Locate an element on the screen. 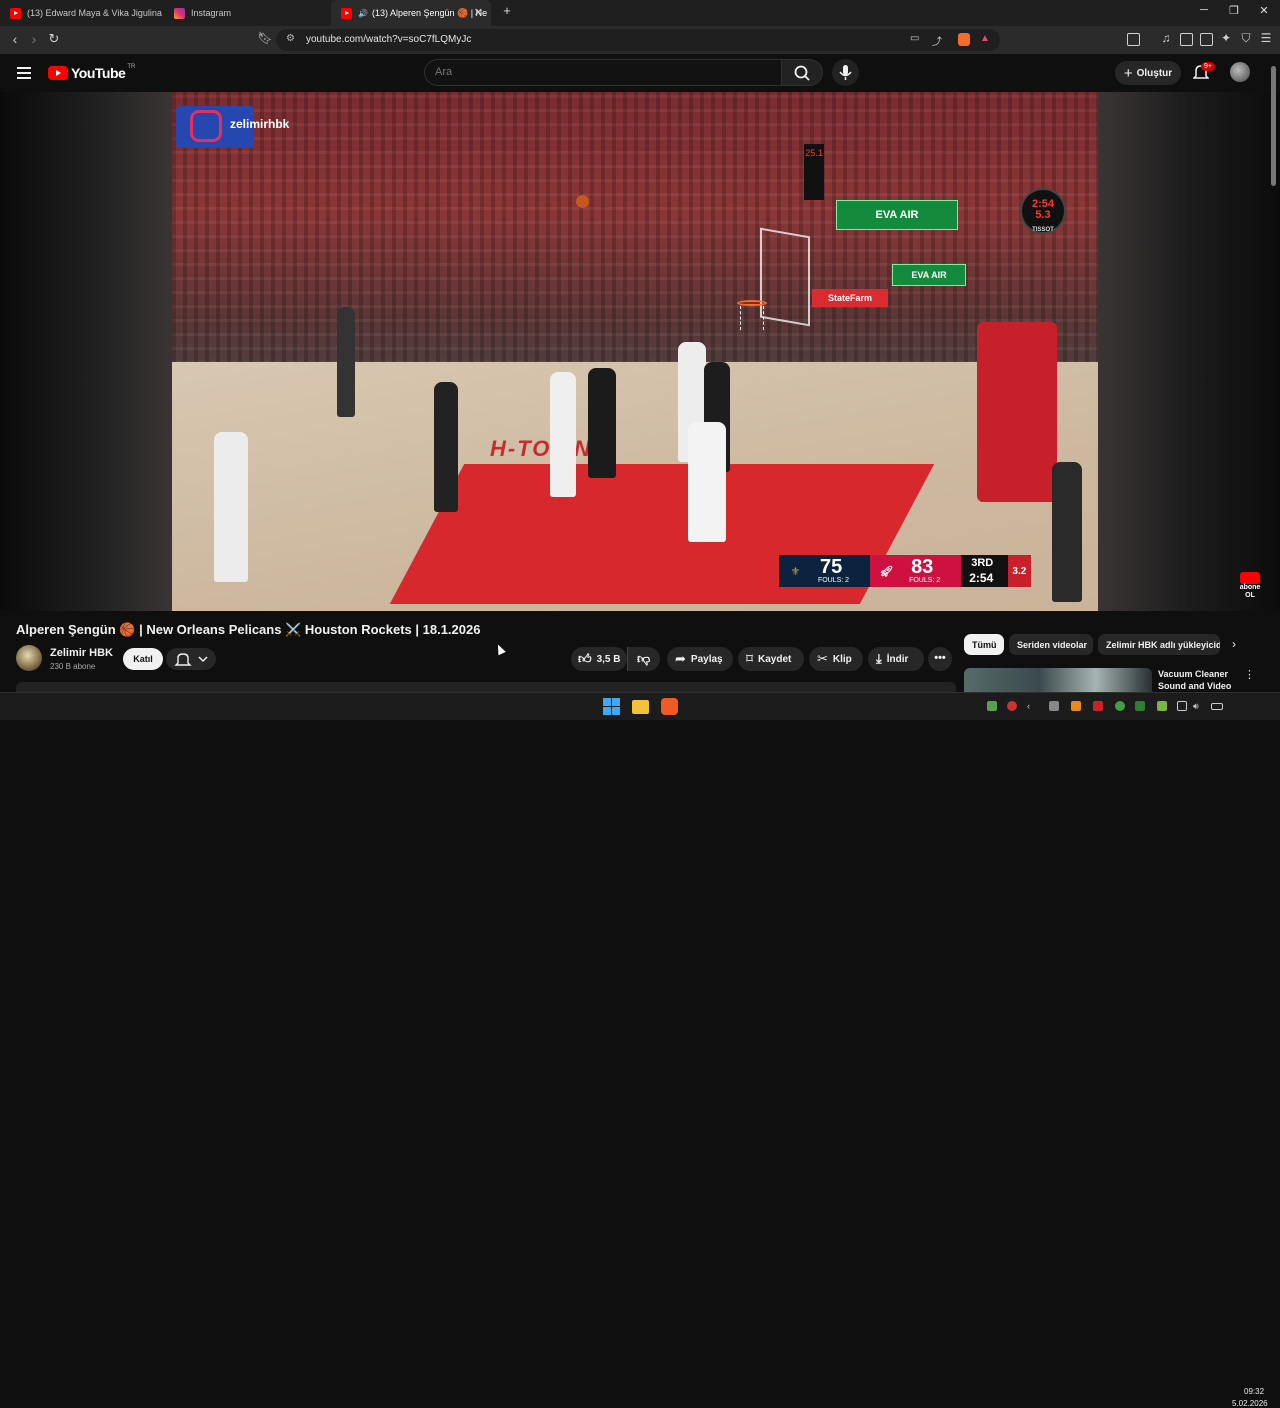 This screenshot has height=1408, width=1280. page-scrollbar is located at coordinates (1273, 126).